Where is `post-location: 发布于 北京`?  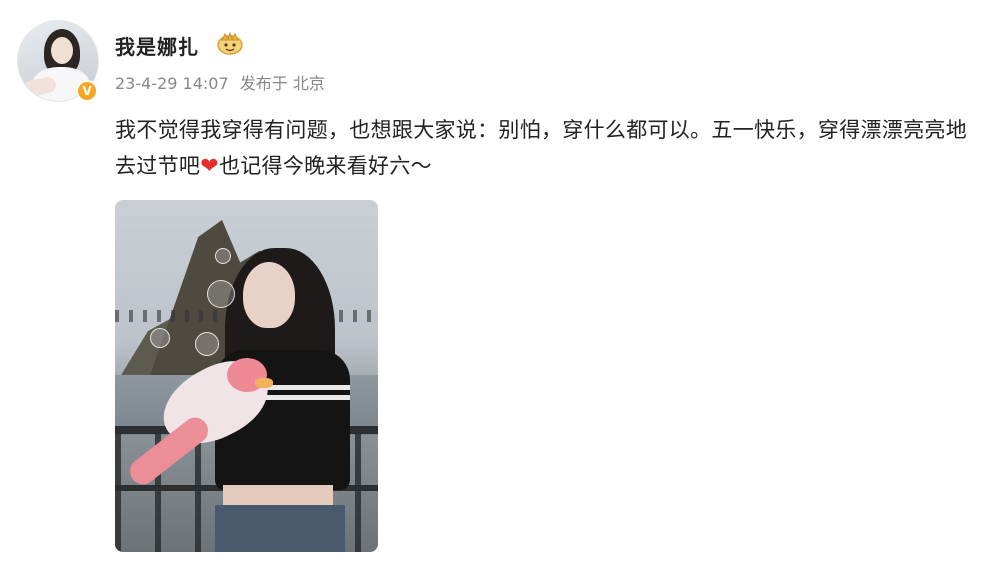
post-location: 发布于 北京 is located at coordinates (282, 83).